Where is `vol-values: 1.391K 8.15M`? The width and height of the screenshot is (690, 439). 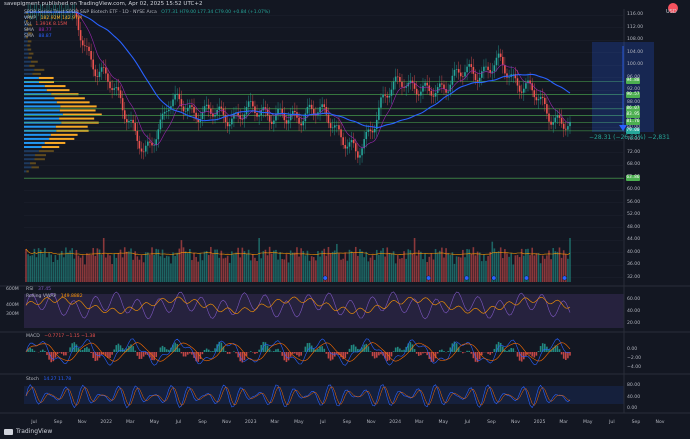 vol-values: 1.391K 8.15M is located at coordinates (51, 24).